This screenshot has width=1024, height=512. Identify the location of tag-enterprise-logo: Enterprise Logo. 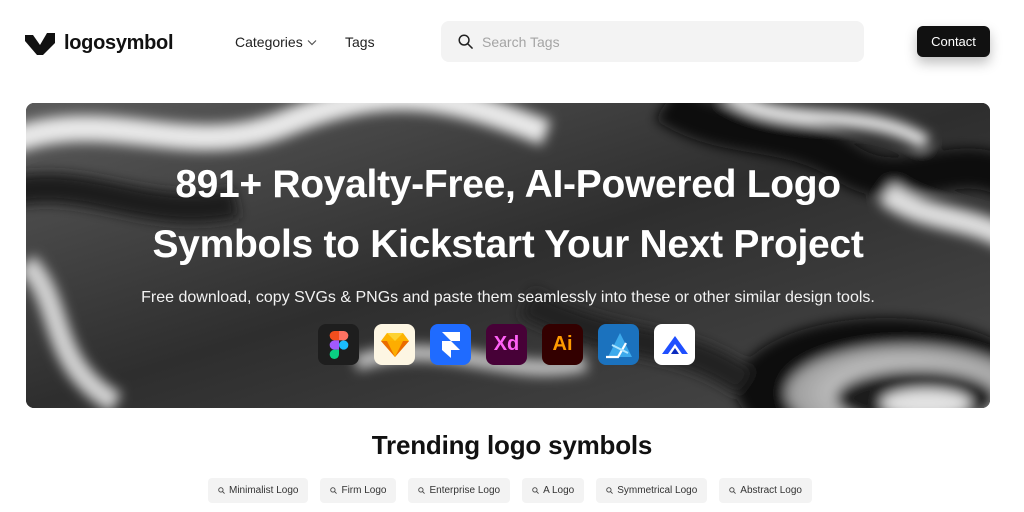
(459, 490).